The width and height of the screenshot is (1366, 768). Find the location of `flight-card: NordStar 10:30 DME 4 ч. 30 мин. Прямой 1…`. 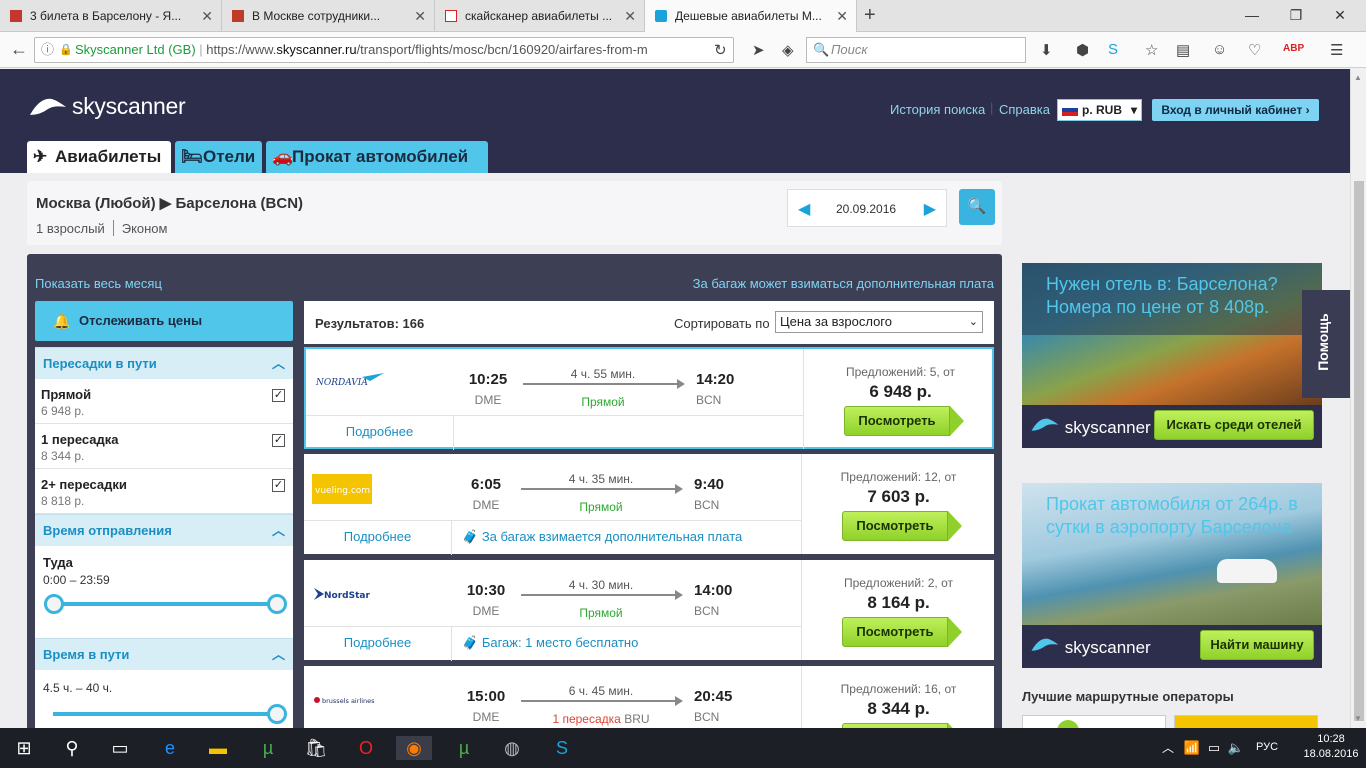

flight-card: NordStar 10:30 DME 4 ч. 30 мин. Прямой 1… is located at coordinates (649, 610).